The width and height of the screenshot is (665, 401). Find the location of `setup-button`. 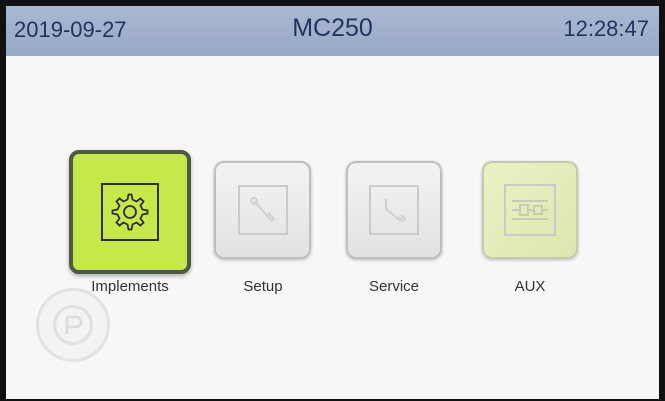

setup-button is located at coordinates (262, 210).